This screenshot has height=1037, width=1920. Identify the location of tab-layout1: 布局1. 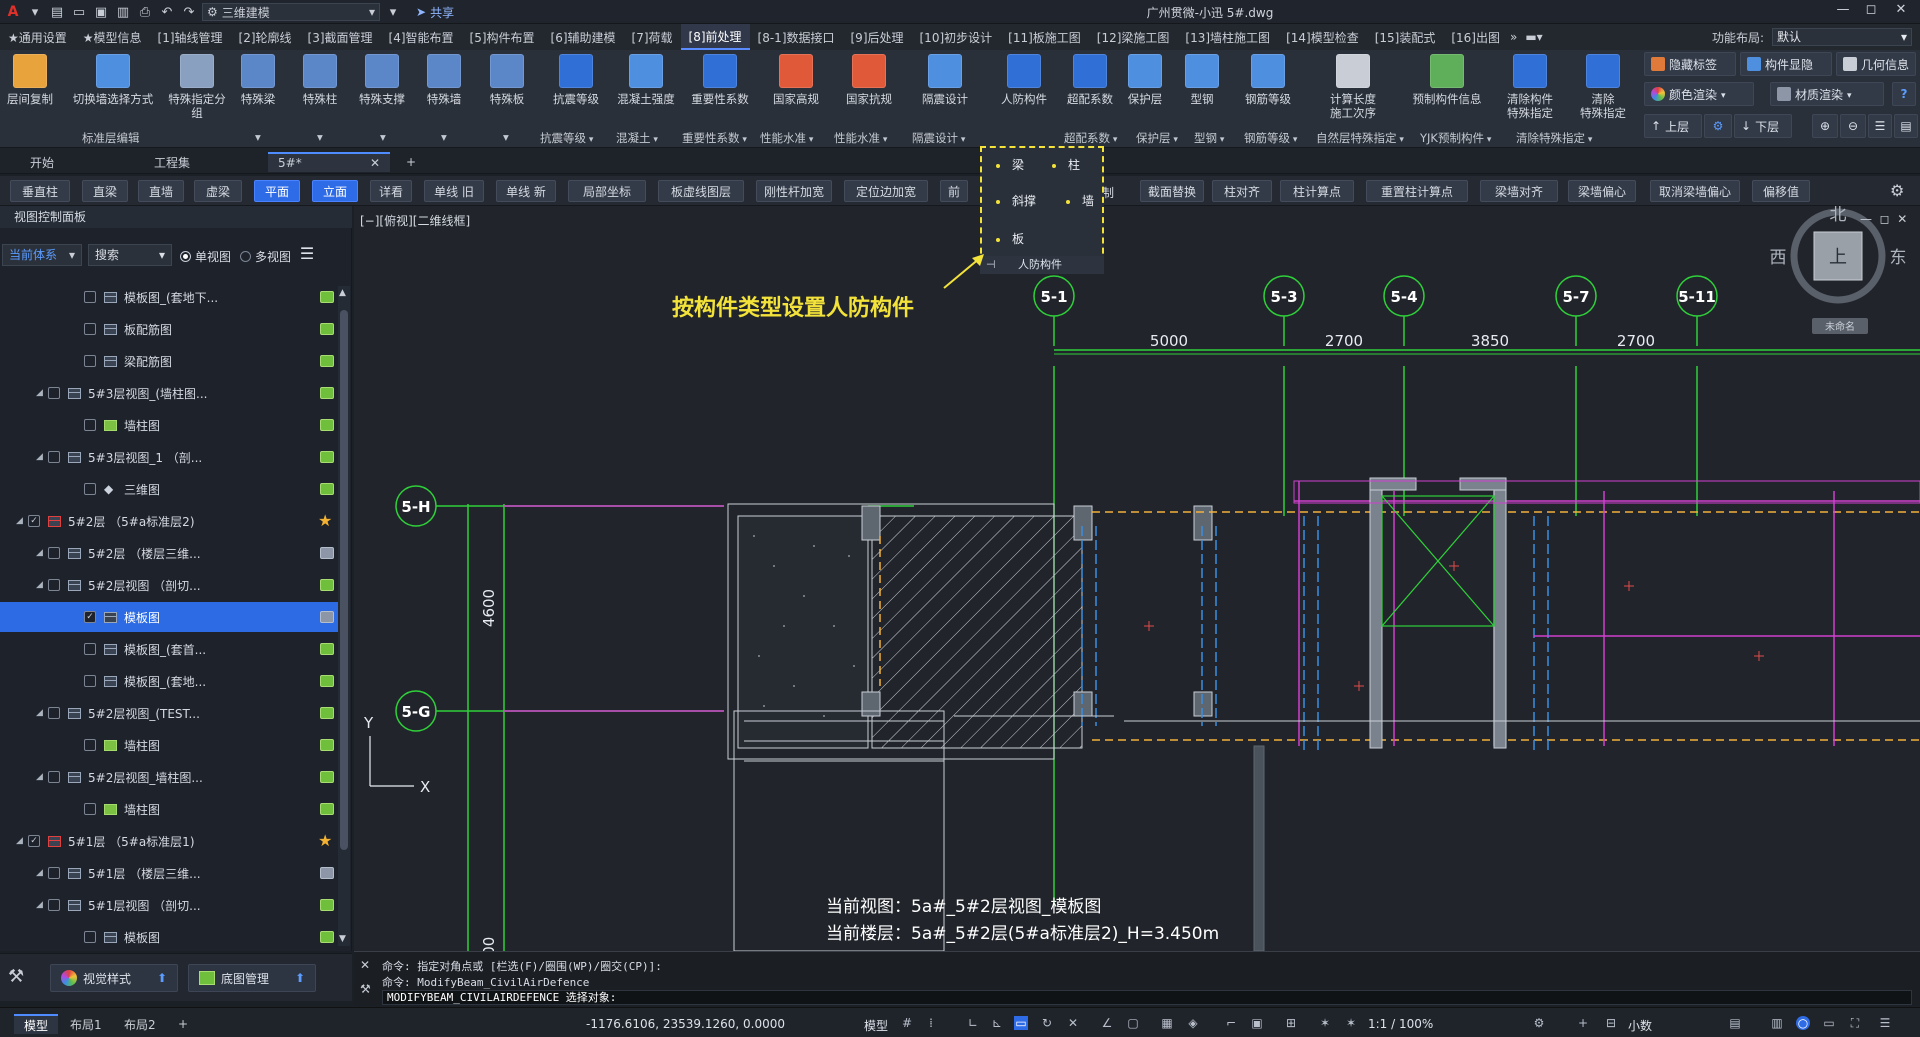
(86, 1024).